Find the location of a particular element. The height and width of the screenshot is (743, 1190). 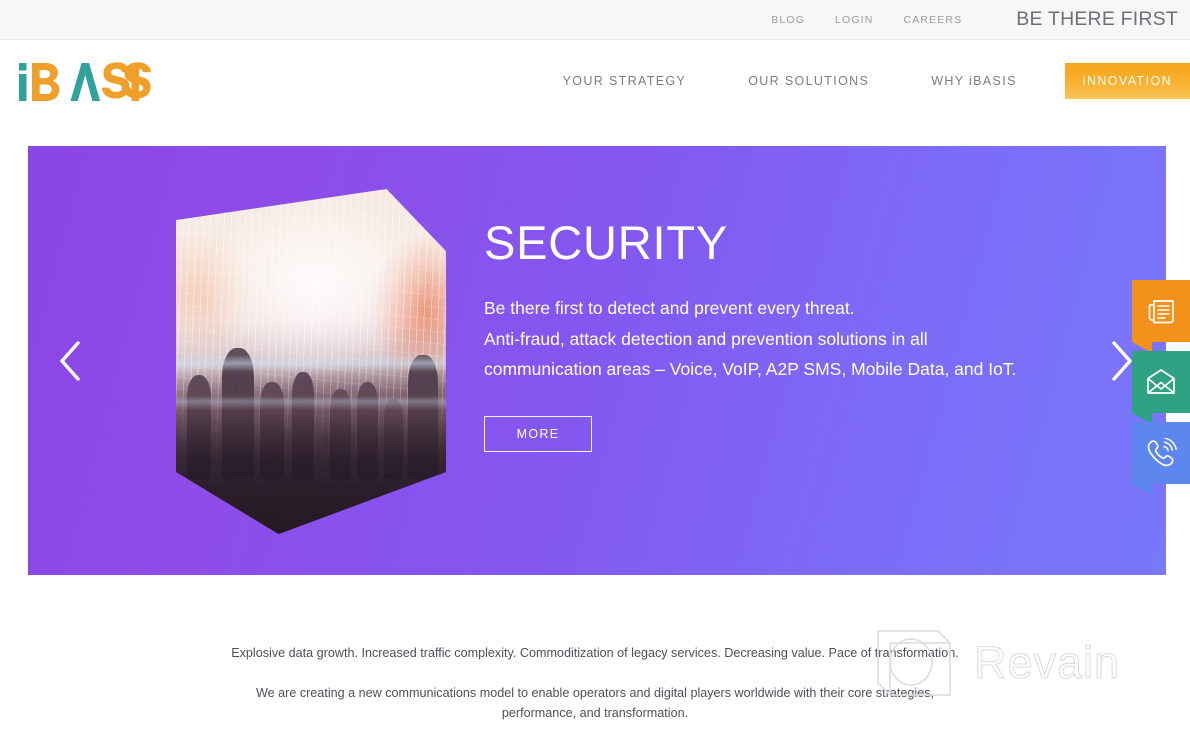

topbar-link-blog: BLOG is located at coordinates (788, 20).